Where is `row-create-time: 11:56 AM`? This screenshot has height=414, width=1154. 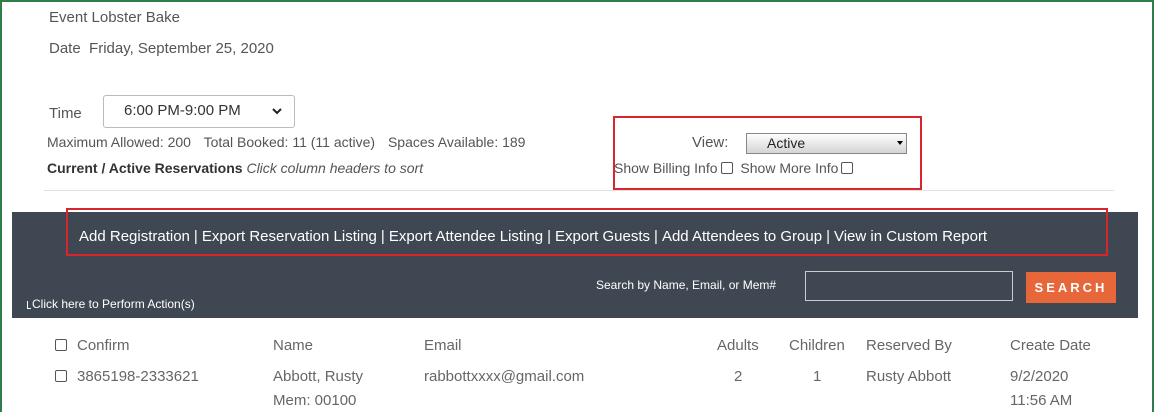 row-create-time: 11:56 AM is located at coordinates (1041, 400).